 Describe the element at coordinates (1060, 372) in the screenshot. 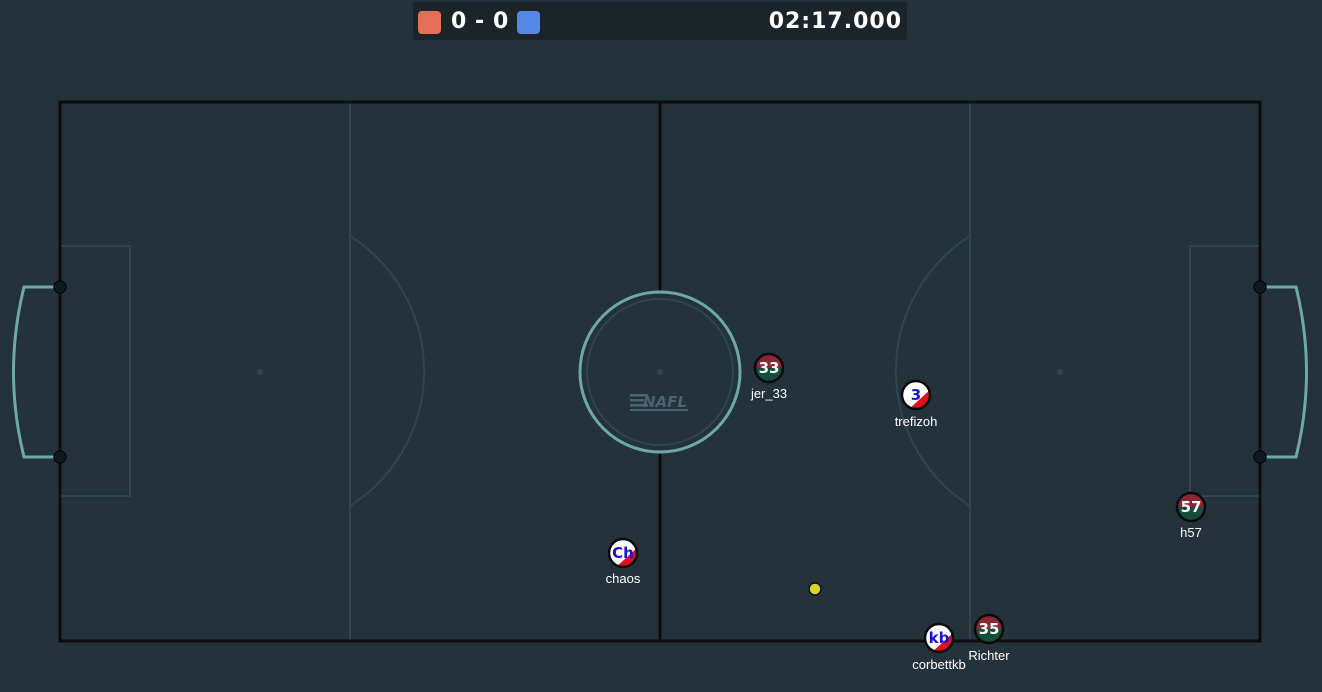

I see `right-penalty-spot` at that location.